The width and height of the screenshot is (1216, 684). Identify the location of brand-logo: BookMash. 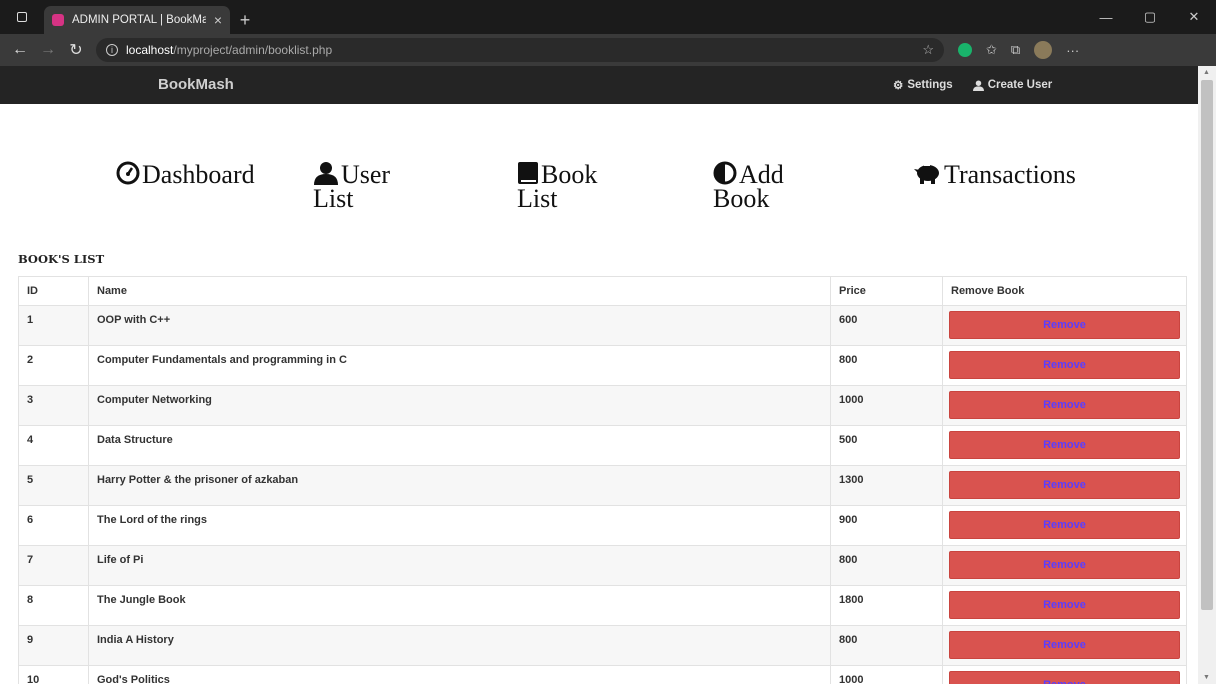
(196, 84).